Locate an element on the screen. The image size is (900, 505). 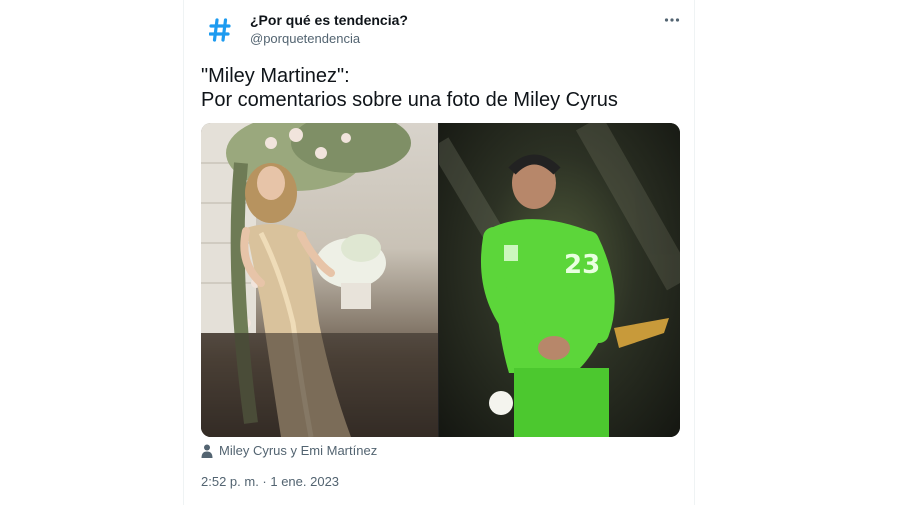
tweet-timestamp: 2:52 p. m. · 1 ene. 2023 is located at coordinates (270, 481).